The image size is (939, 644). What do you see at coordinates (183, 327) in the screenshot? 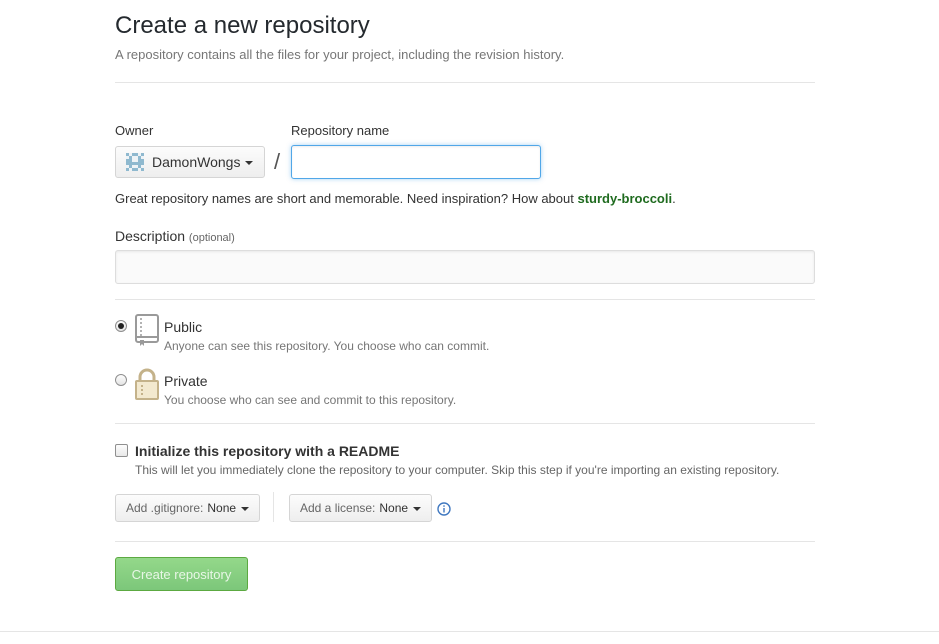
I see `public-title: Public` at bounding box center [183, 327].